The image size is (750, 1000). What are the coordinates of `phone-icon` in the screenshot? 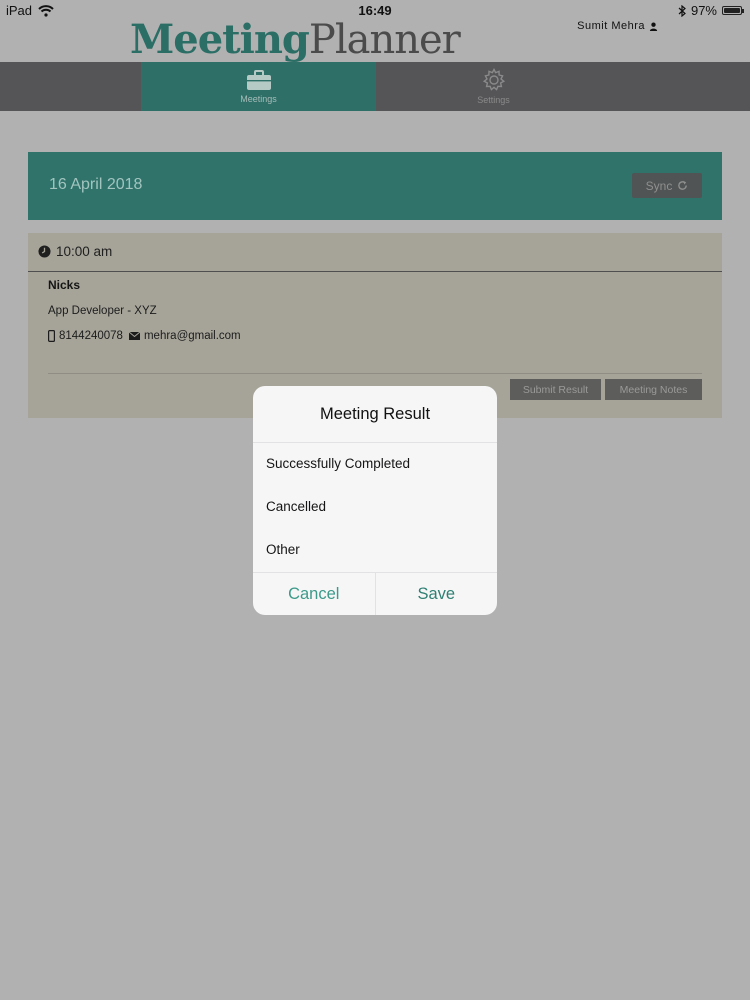 It's located at (51, 336).